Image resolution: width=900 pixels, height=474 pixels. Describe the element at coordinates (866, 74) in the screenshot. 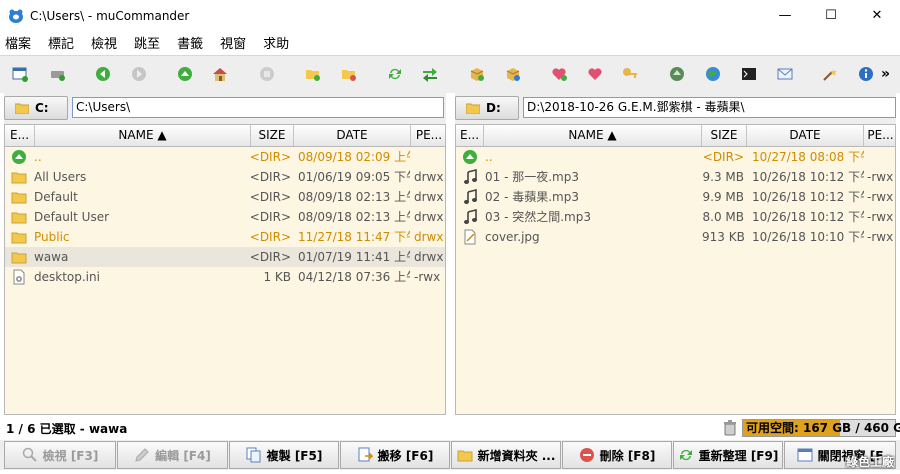

I see `info-icon` at that location.